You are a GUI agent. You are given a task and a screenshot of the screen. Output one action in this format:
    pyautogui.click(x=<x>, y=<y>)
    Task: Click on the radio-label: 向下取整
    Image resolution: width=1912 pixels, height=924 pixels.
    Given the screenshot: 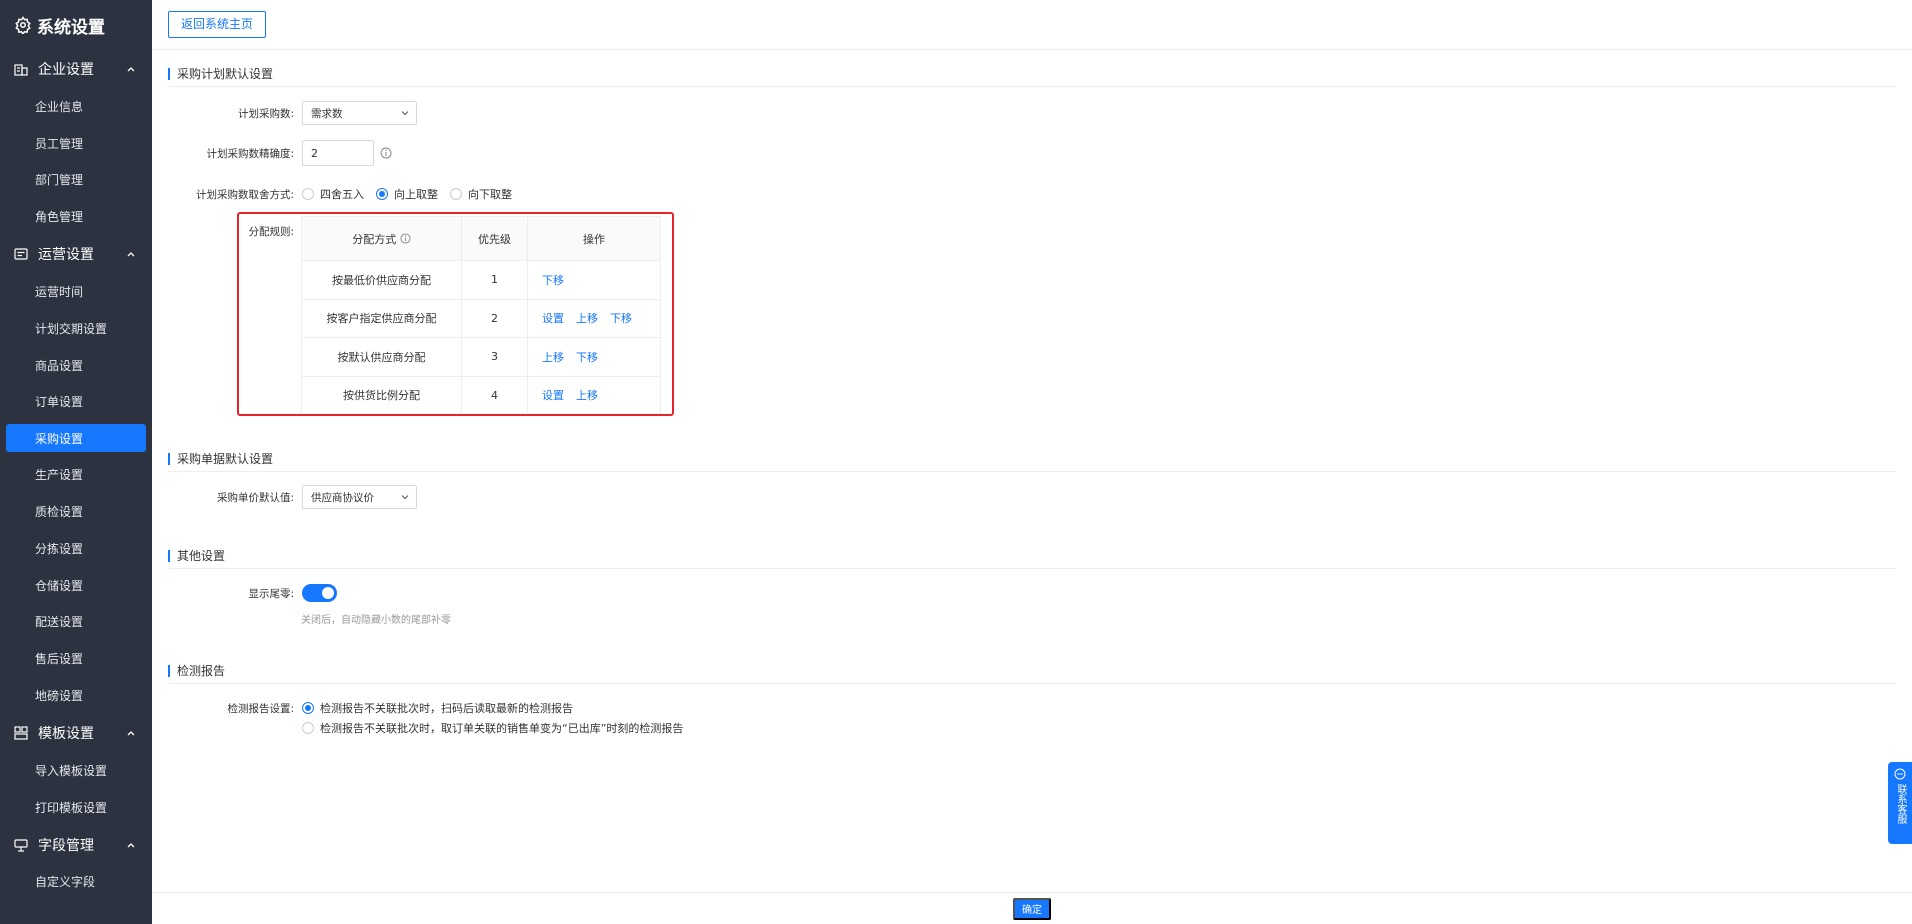 What is the action you would take?
    pyautogui.click(x=490, y=194)
    